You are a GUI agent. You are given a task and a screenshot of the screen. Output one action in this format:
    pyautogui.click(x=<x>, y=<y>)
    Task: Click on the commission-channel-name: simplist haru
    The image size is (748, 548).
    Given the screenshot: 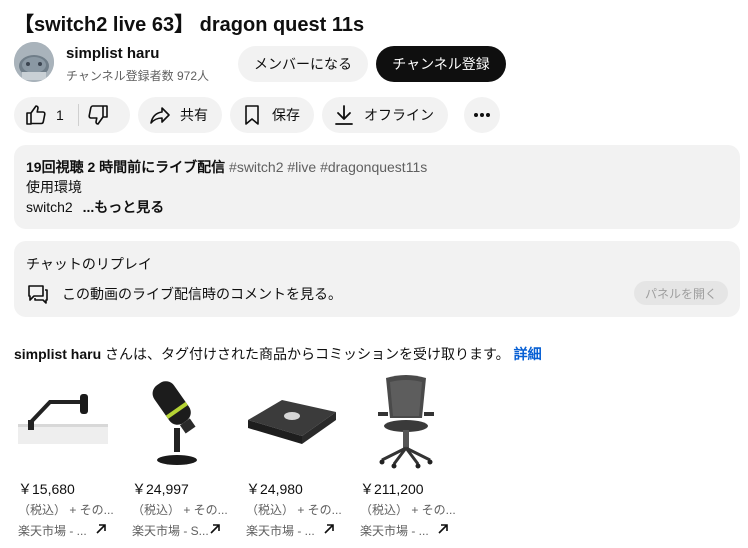 What is the action you would take?
    pyautogui.click(x=58, y=354)
    